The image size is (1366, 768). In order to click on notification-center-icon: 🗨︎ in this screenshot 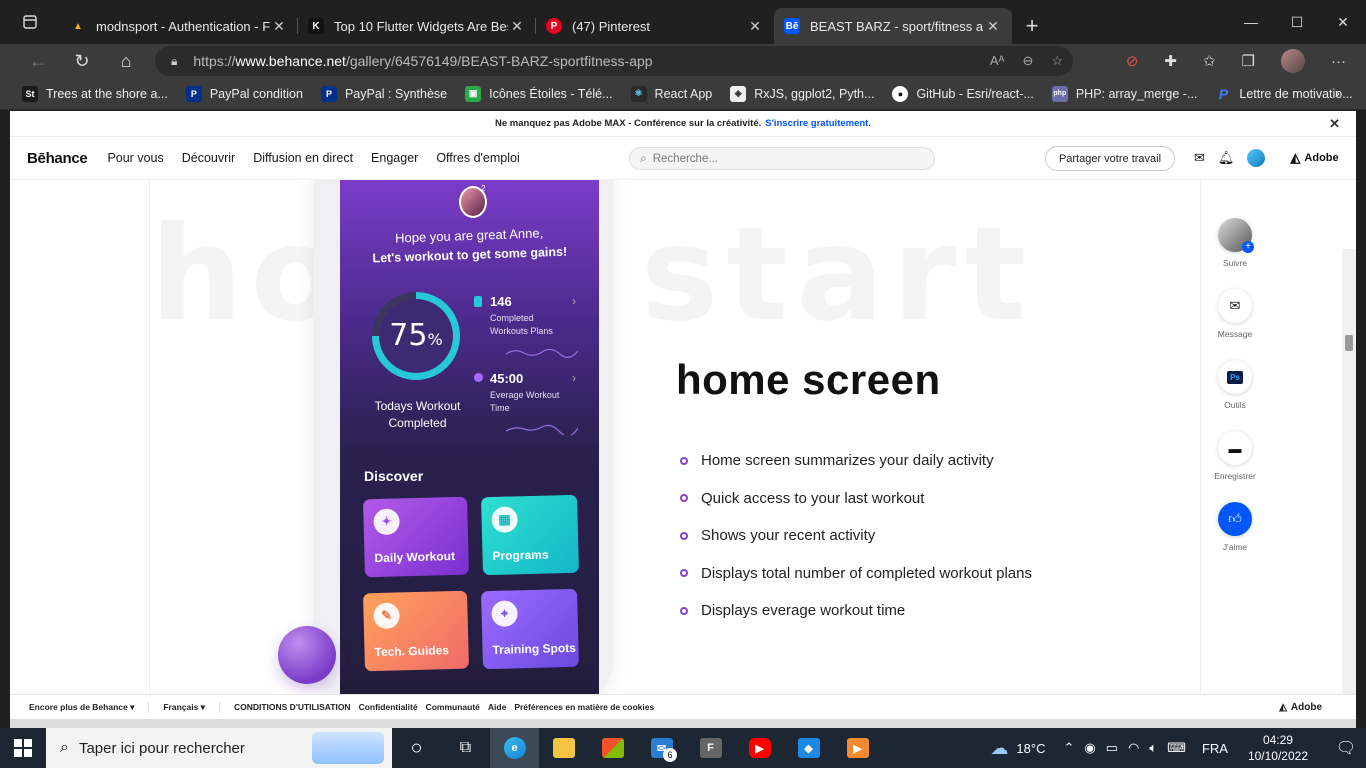, I will do `click(1346, 748)`.